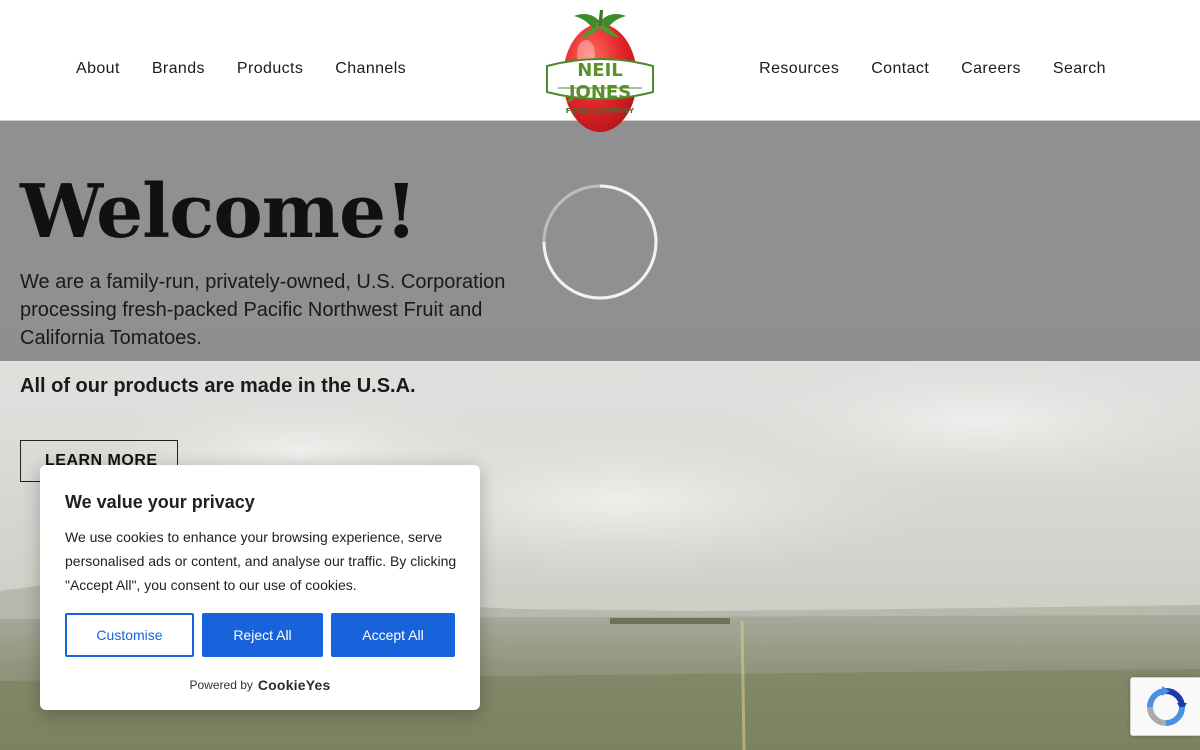 The width and height of the screenshot is (1200, 750). I want to click on logo-wordmark: NEIL JONES FOOD COMPANY, so click(600, 88).